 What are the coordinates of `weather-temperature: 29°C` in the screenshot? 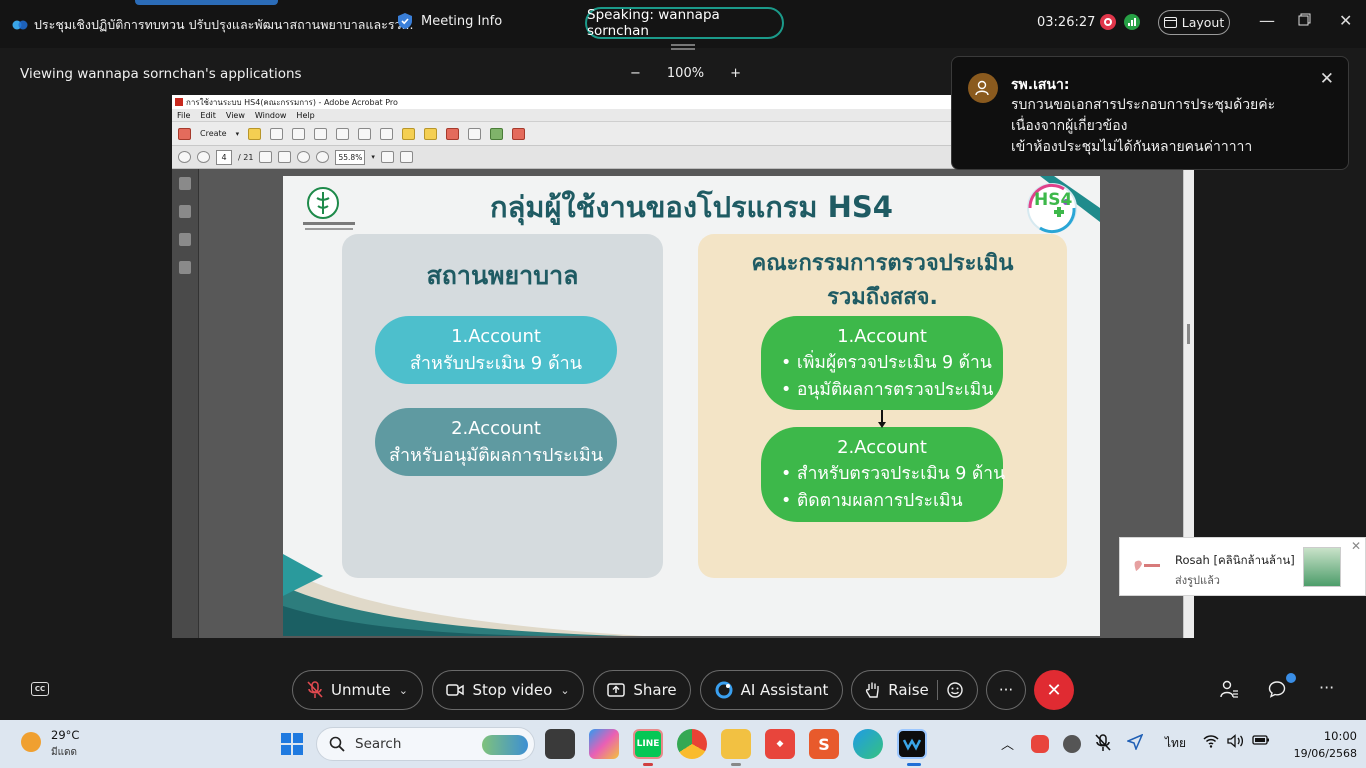 It's located at (65, 735).